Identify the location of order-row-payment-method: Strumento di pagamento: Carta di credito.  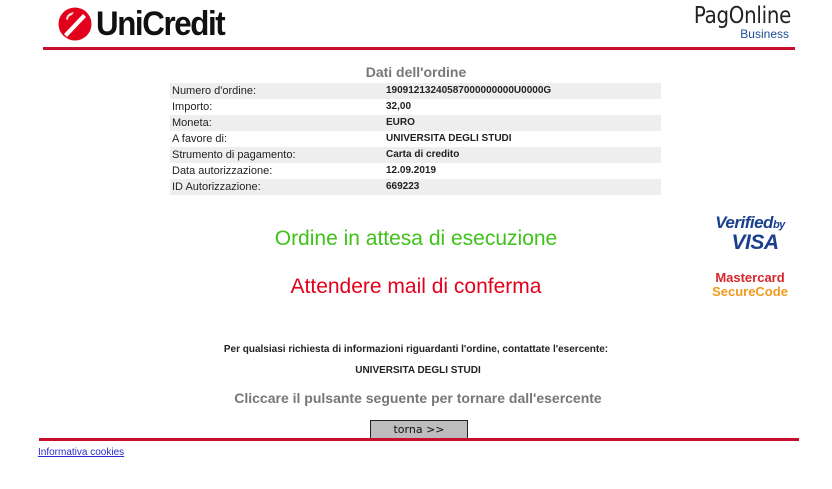
(415, 155).